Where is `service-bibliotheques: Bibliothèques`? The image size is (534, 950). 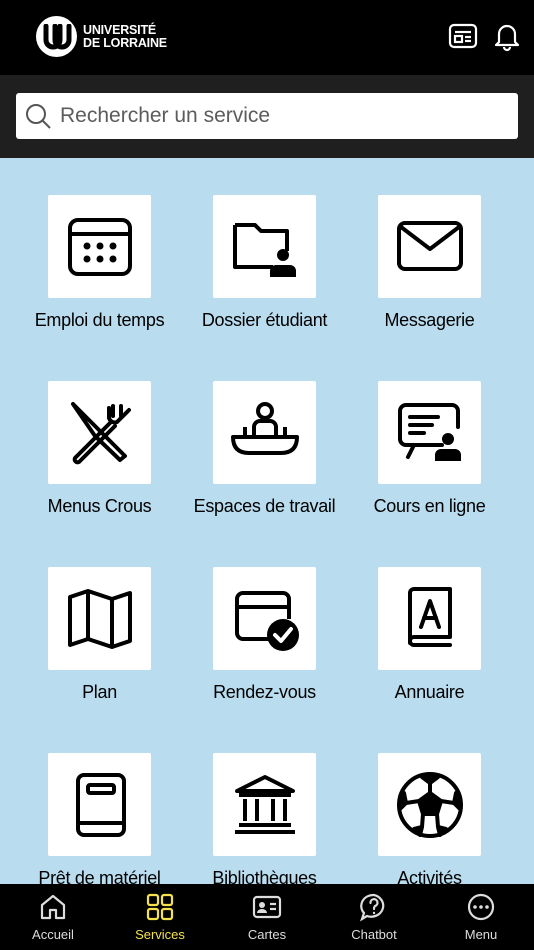 service-bibliotheques: Bibliothèques is located at coordinates (264, 822).